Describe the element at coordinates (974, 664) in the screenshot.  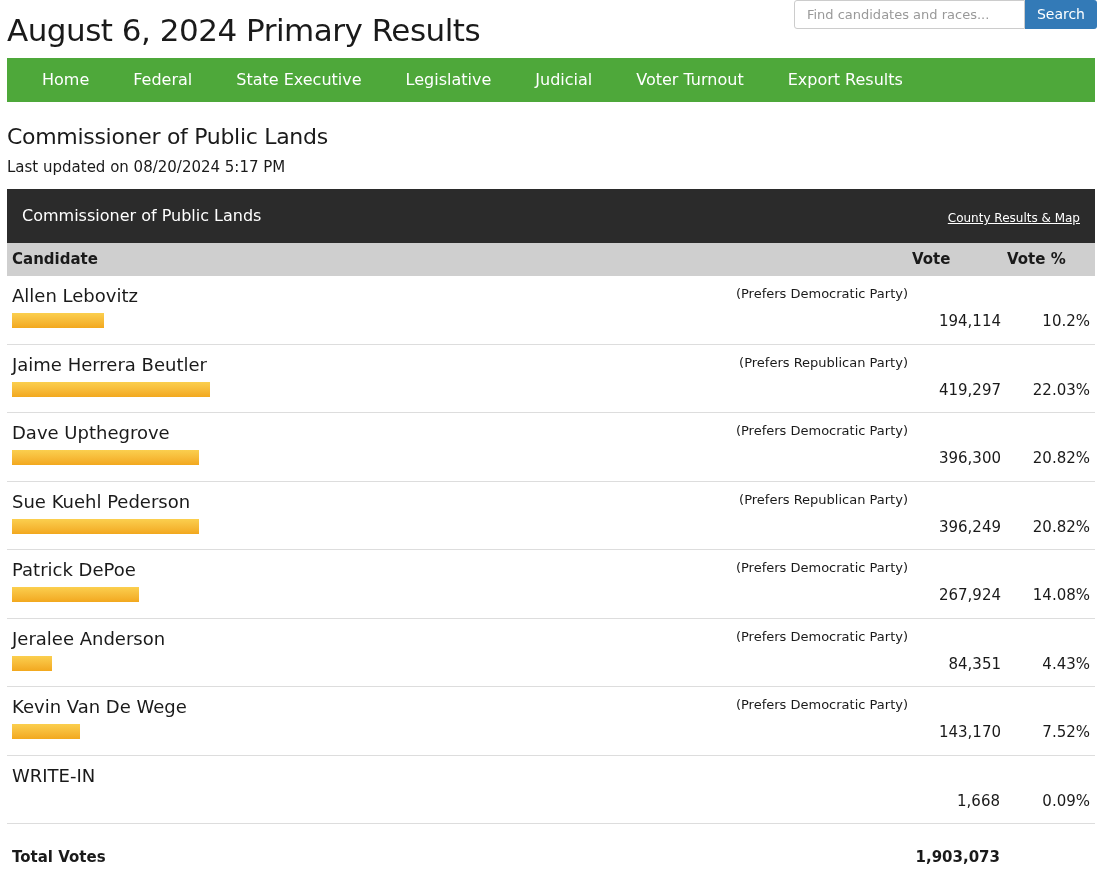
I see `vote-count: 84,351` at that location.